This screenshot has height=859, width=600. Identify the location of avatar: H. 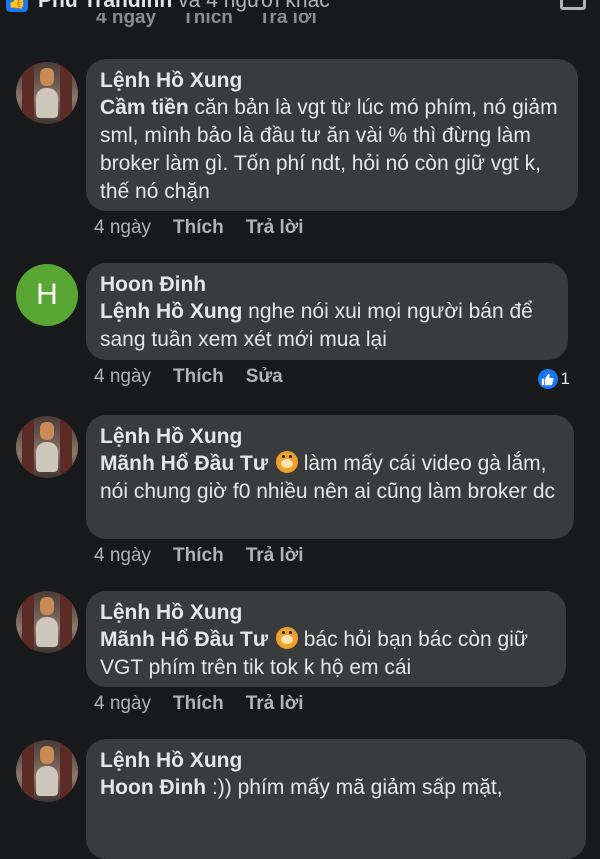
(47, 295).